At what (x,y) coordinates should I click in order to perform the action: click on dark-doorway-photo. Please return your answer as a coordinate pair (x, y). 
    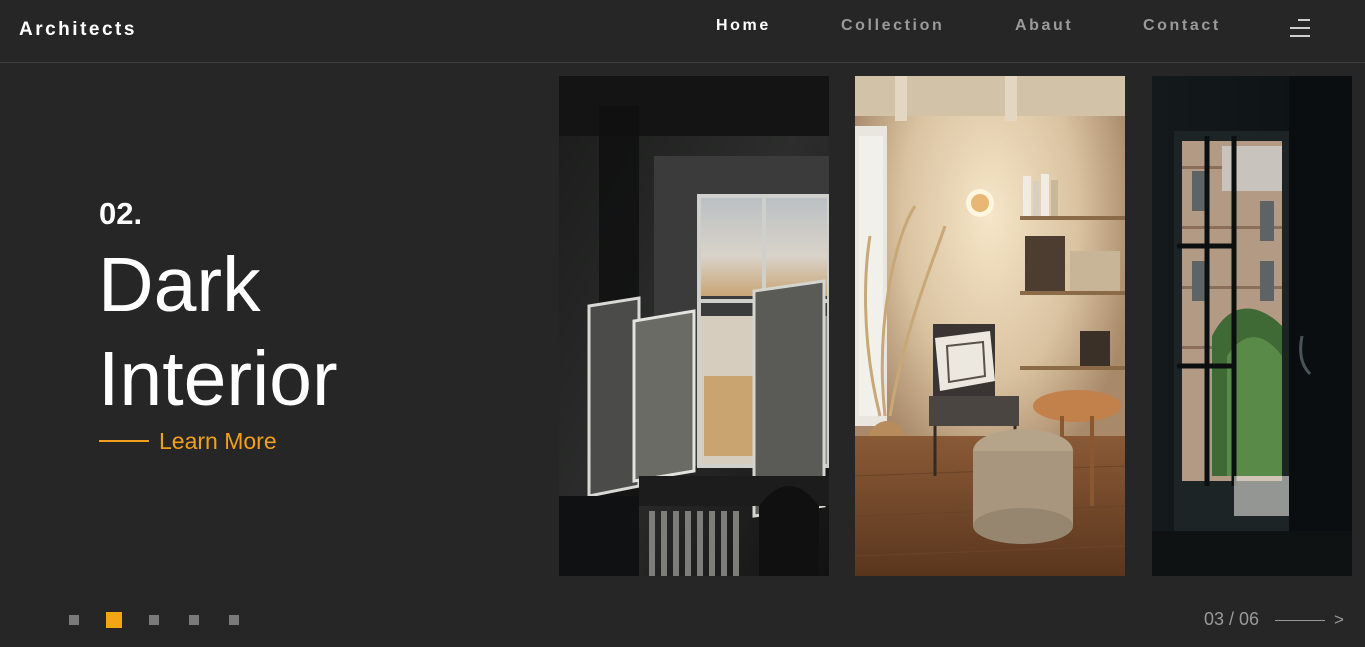
    Looking at the image, I should click on (1252, 326).